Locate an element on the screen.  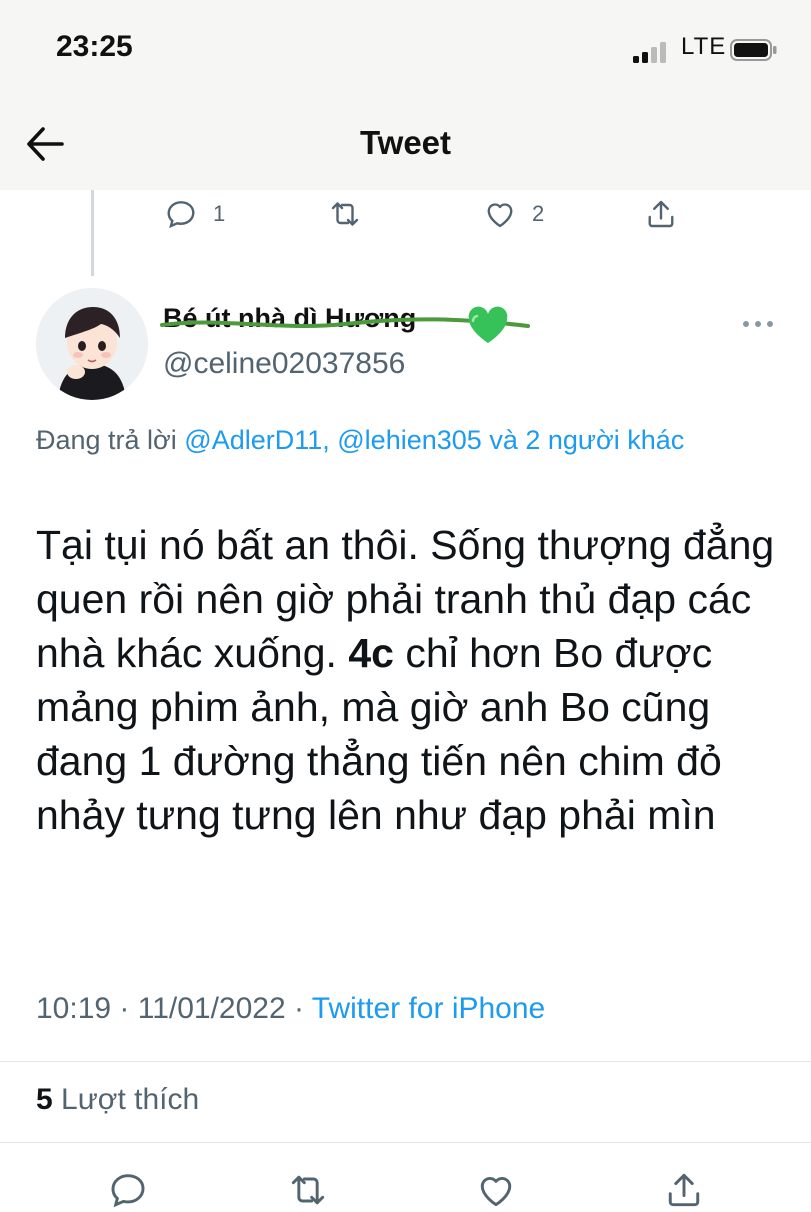
likes-label: Lượt thích is located at coordinates (130, 1099).